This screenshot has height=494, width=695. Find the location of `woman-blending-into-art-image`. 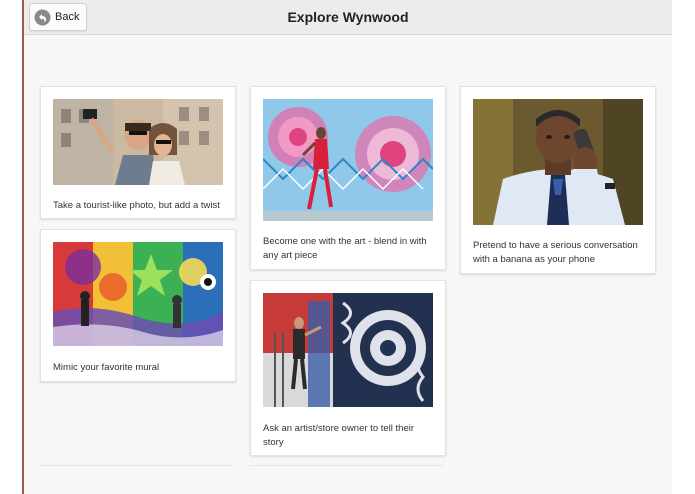

woman-blending-into-art-image is located at coordinates (348, 160).